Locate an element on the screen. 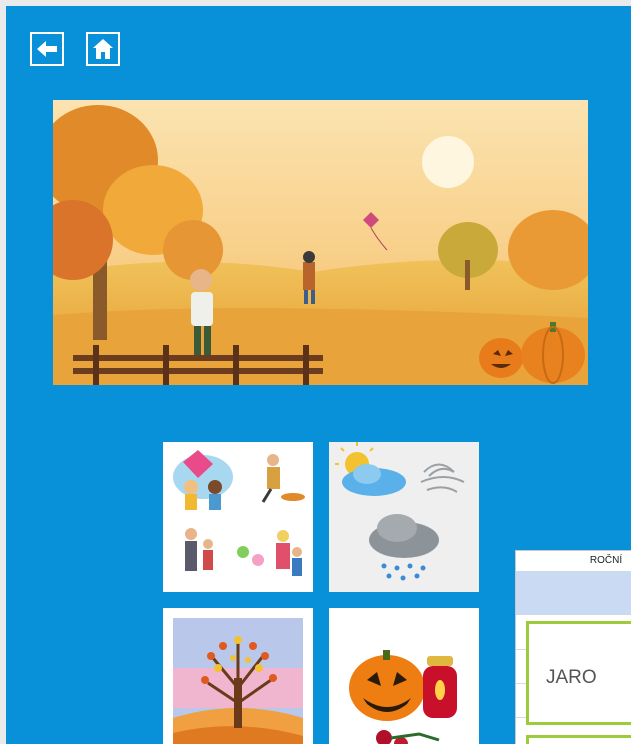  back-button is located at coordinates (47, 49).